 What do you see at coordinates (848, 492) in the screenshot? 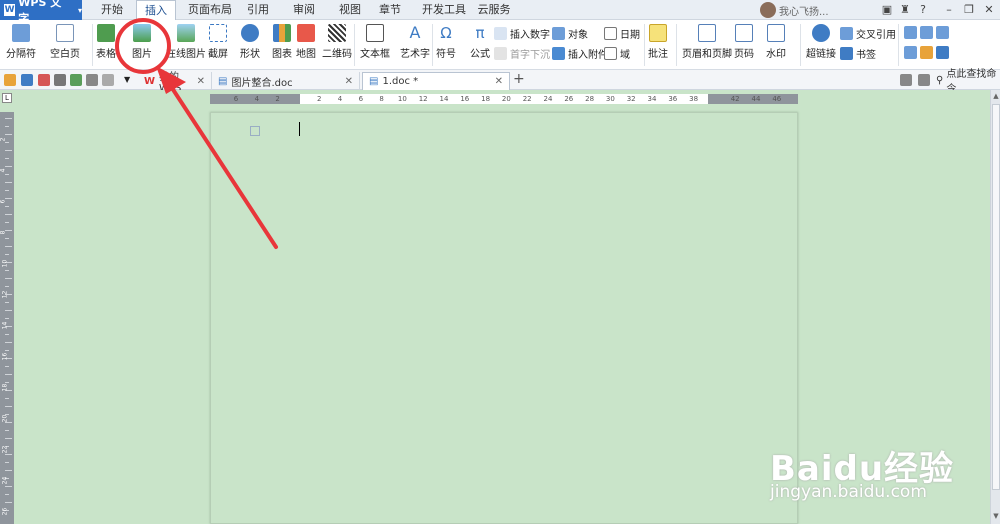
I see `watermark-url: jingyan.baidu.com` at bounding box center [848, 492].